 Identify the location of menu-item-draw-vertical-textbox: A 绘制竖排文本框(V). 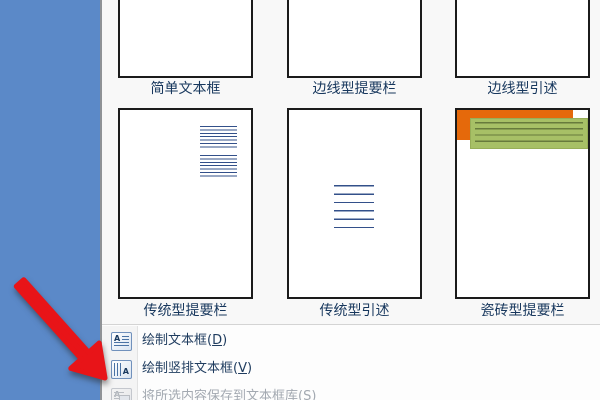
(351, 369).